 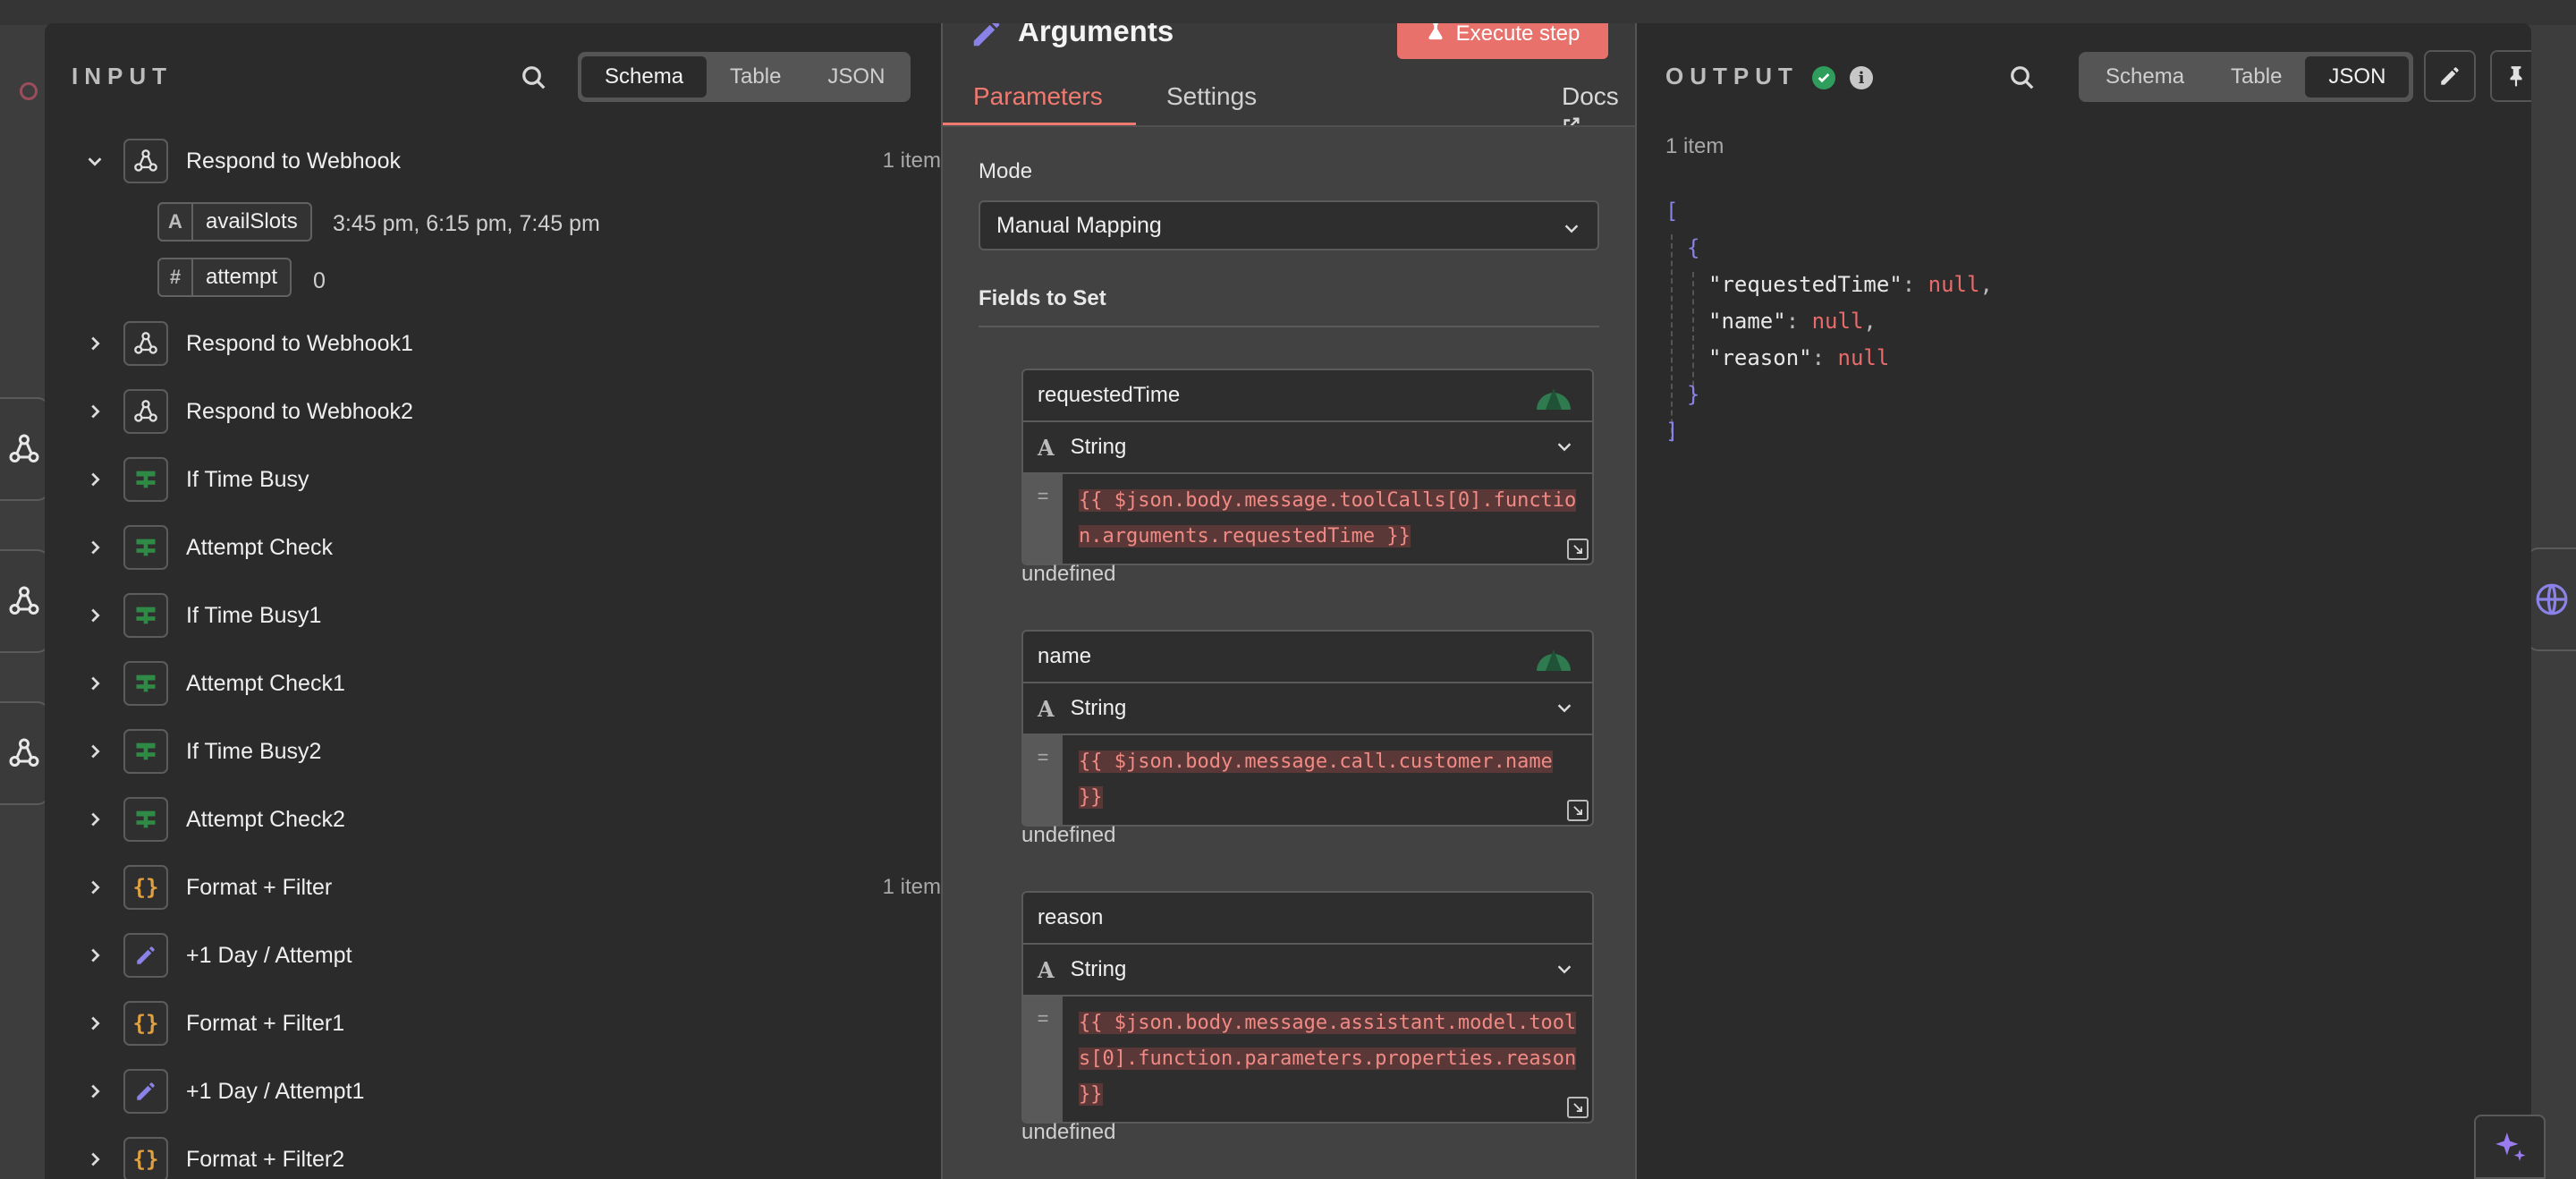 What do you see at coordinates (1672, 432) in the screenshot?
I see `json-bracket: ]` at bounding box center [1672, 432].